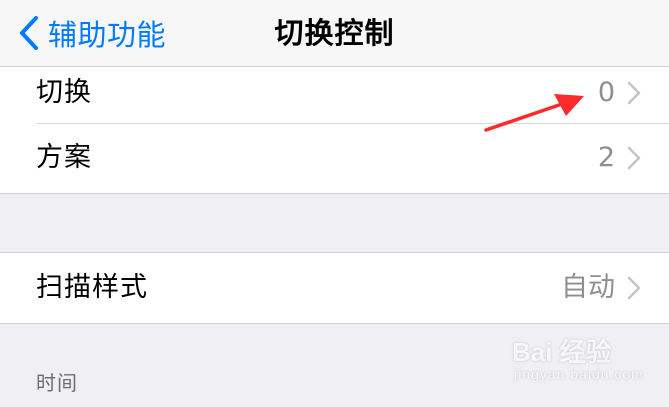  Describe the element at coordinates (579, 374) in the screenshot. I see `watermark-sub: jingyan.baidu.com` at that location.